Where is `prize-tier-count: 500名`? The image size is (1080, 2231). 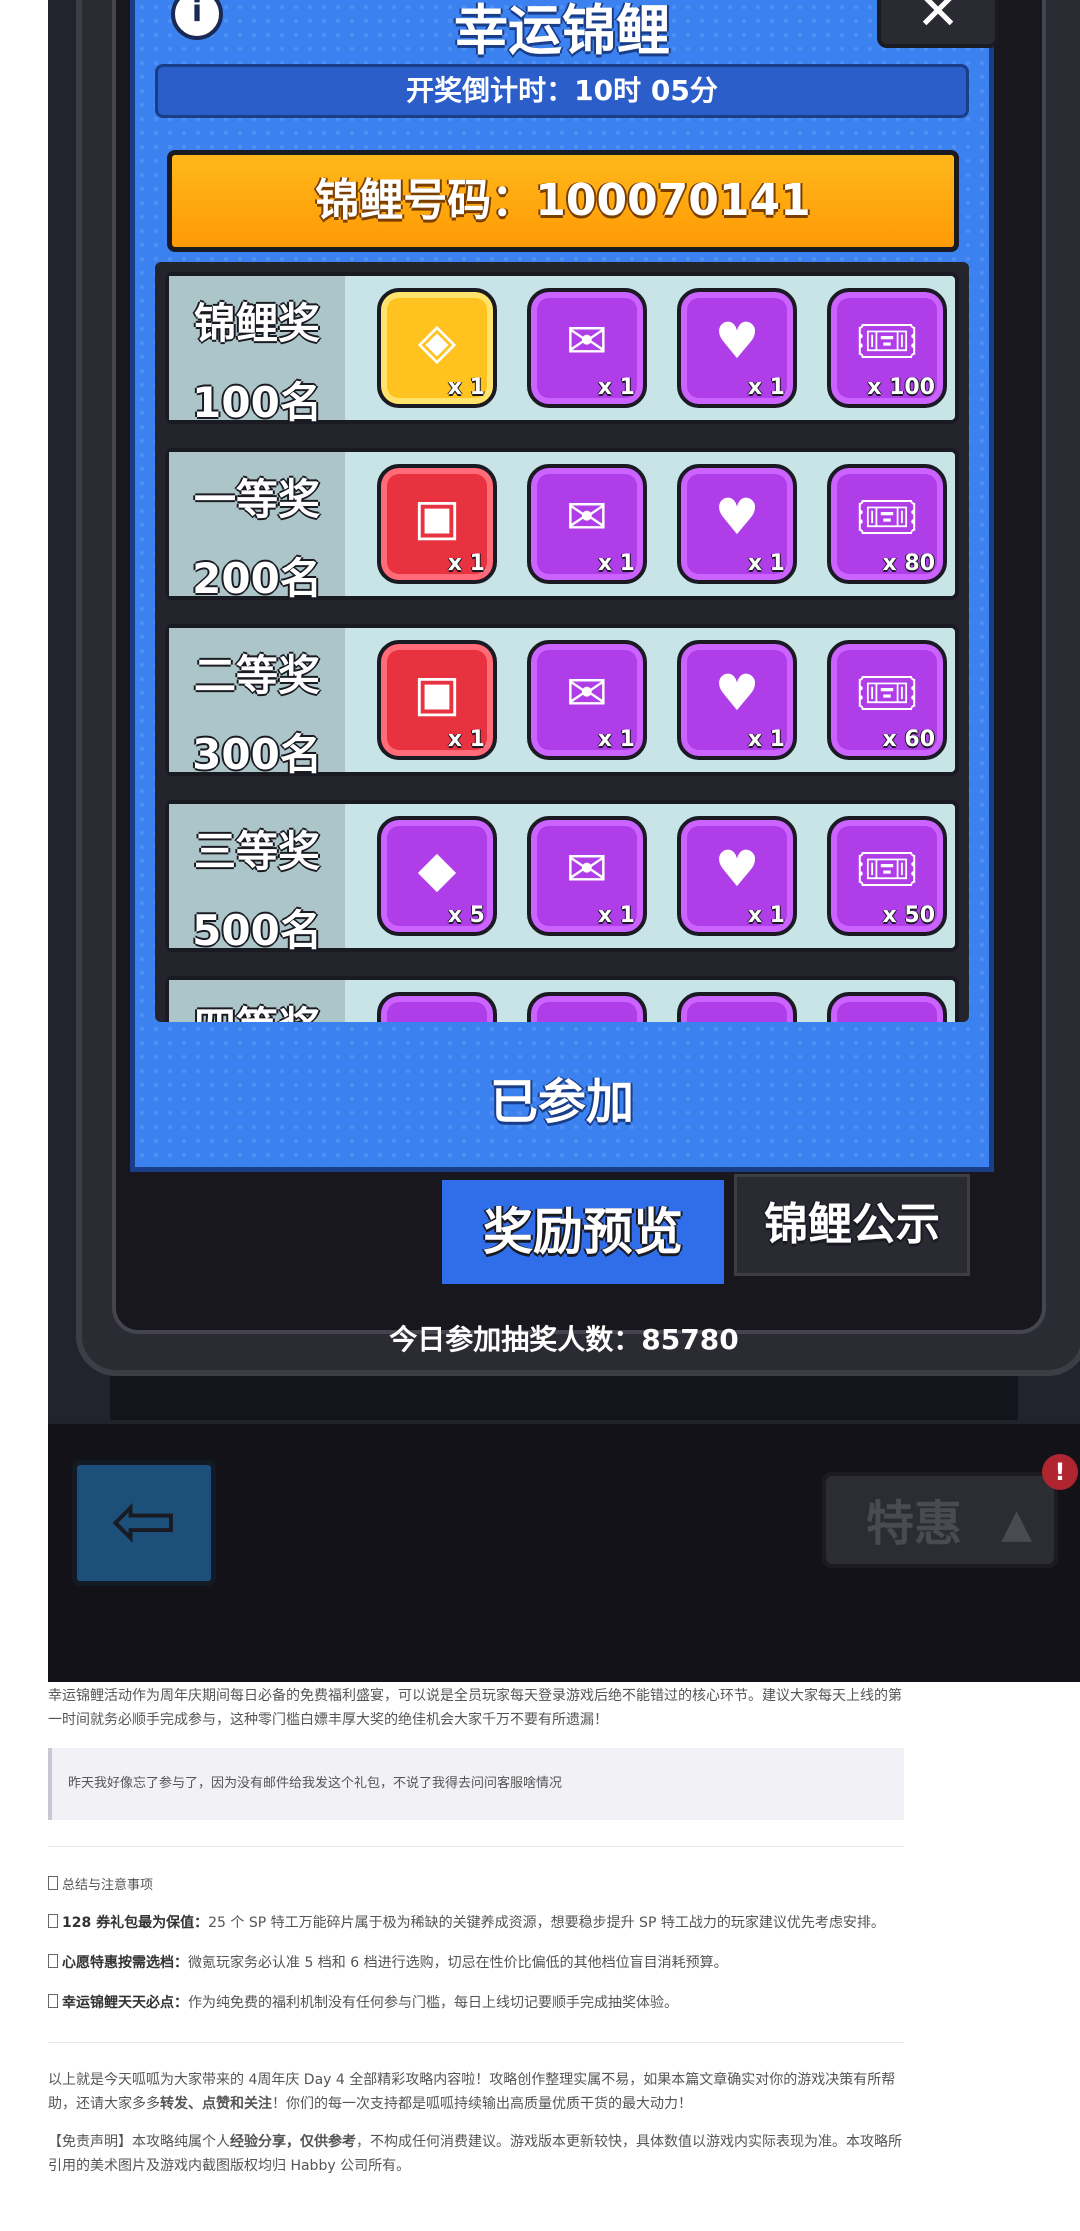 prize-tier-count: 500名 is located at coordinates (257, 930).